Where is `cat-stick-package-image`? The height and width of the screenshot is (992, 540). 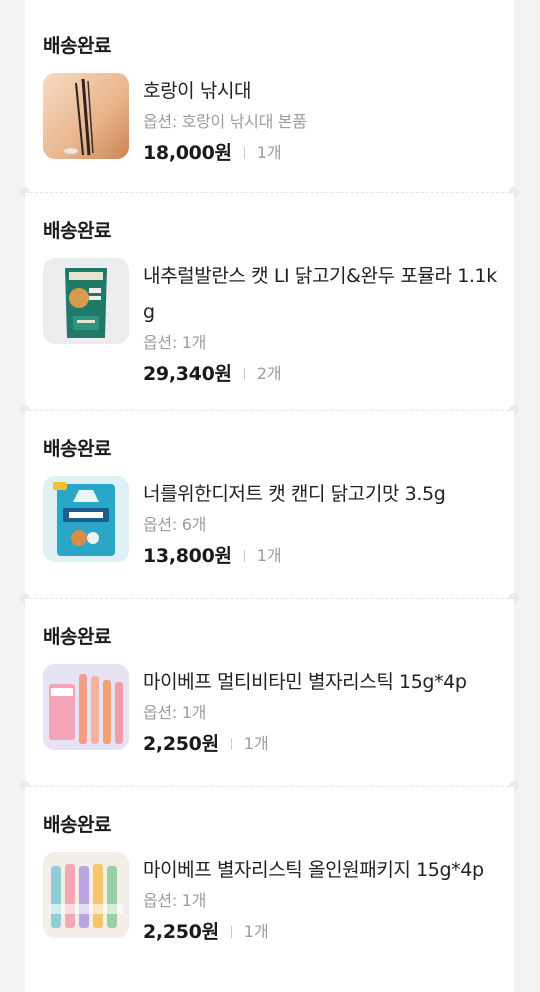 cat-stick-package-image is located at coordinates (86, 895).